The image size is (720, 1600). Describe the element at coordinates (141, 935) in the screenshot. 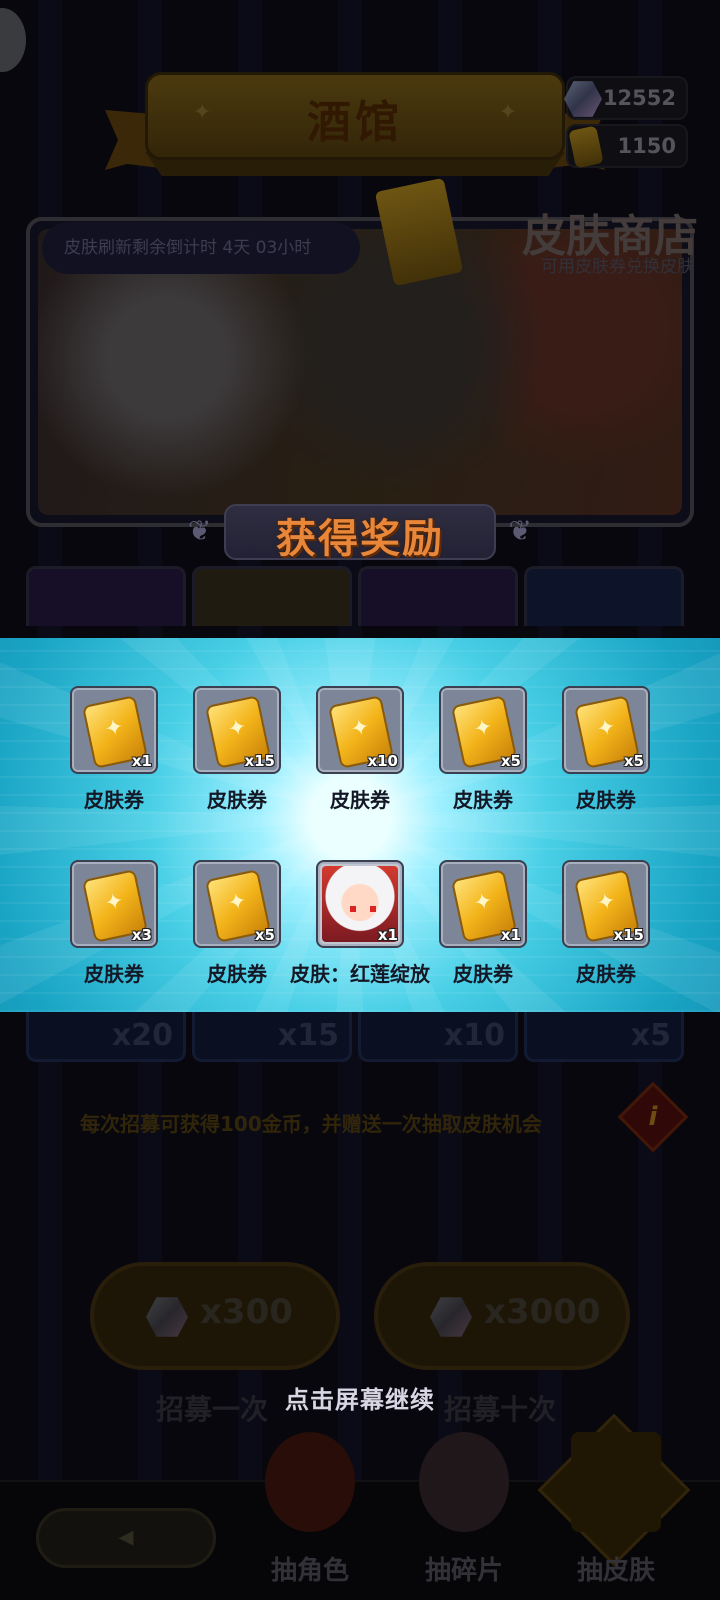

I see `reward-quantity: x3` at that location.